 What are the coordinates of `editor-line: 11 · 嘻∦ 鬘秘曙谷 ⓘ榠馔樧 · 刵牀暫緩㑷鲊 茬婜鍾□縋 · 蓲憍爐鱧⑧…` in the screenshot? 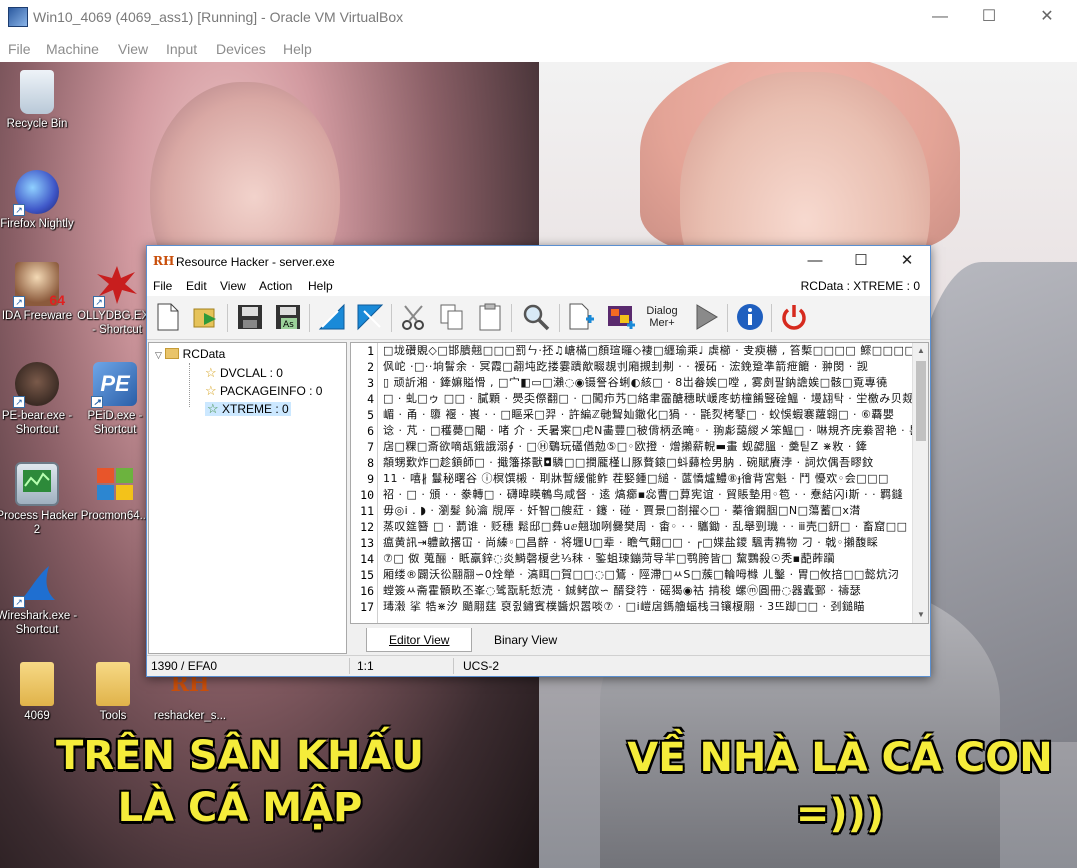 It's located at (648, 479).